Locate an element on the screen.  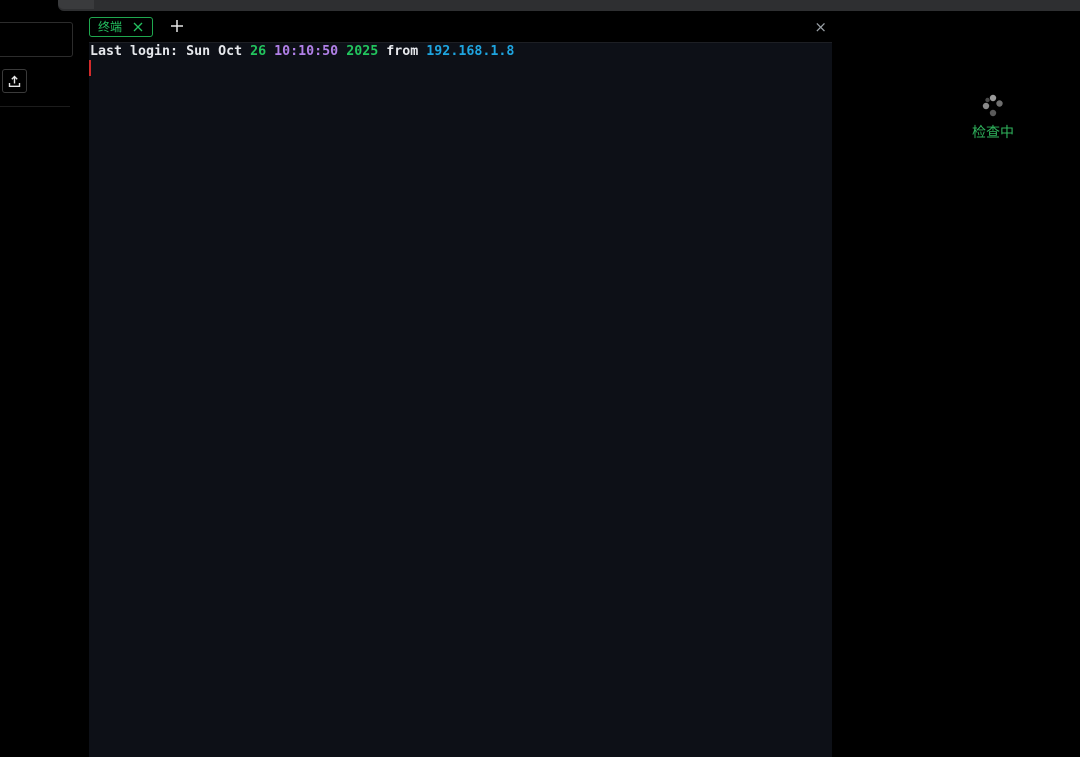
login-day: 26 is located at coordinates (258, 51).